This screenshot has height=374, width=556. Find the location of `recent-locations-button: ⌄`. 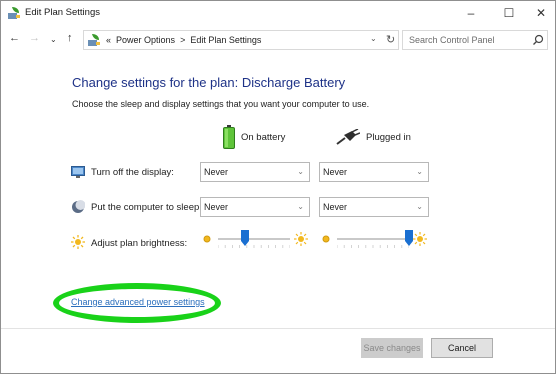

recent-locations-button: ⌄ is located at coordinates (53, 39).